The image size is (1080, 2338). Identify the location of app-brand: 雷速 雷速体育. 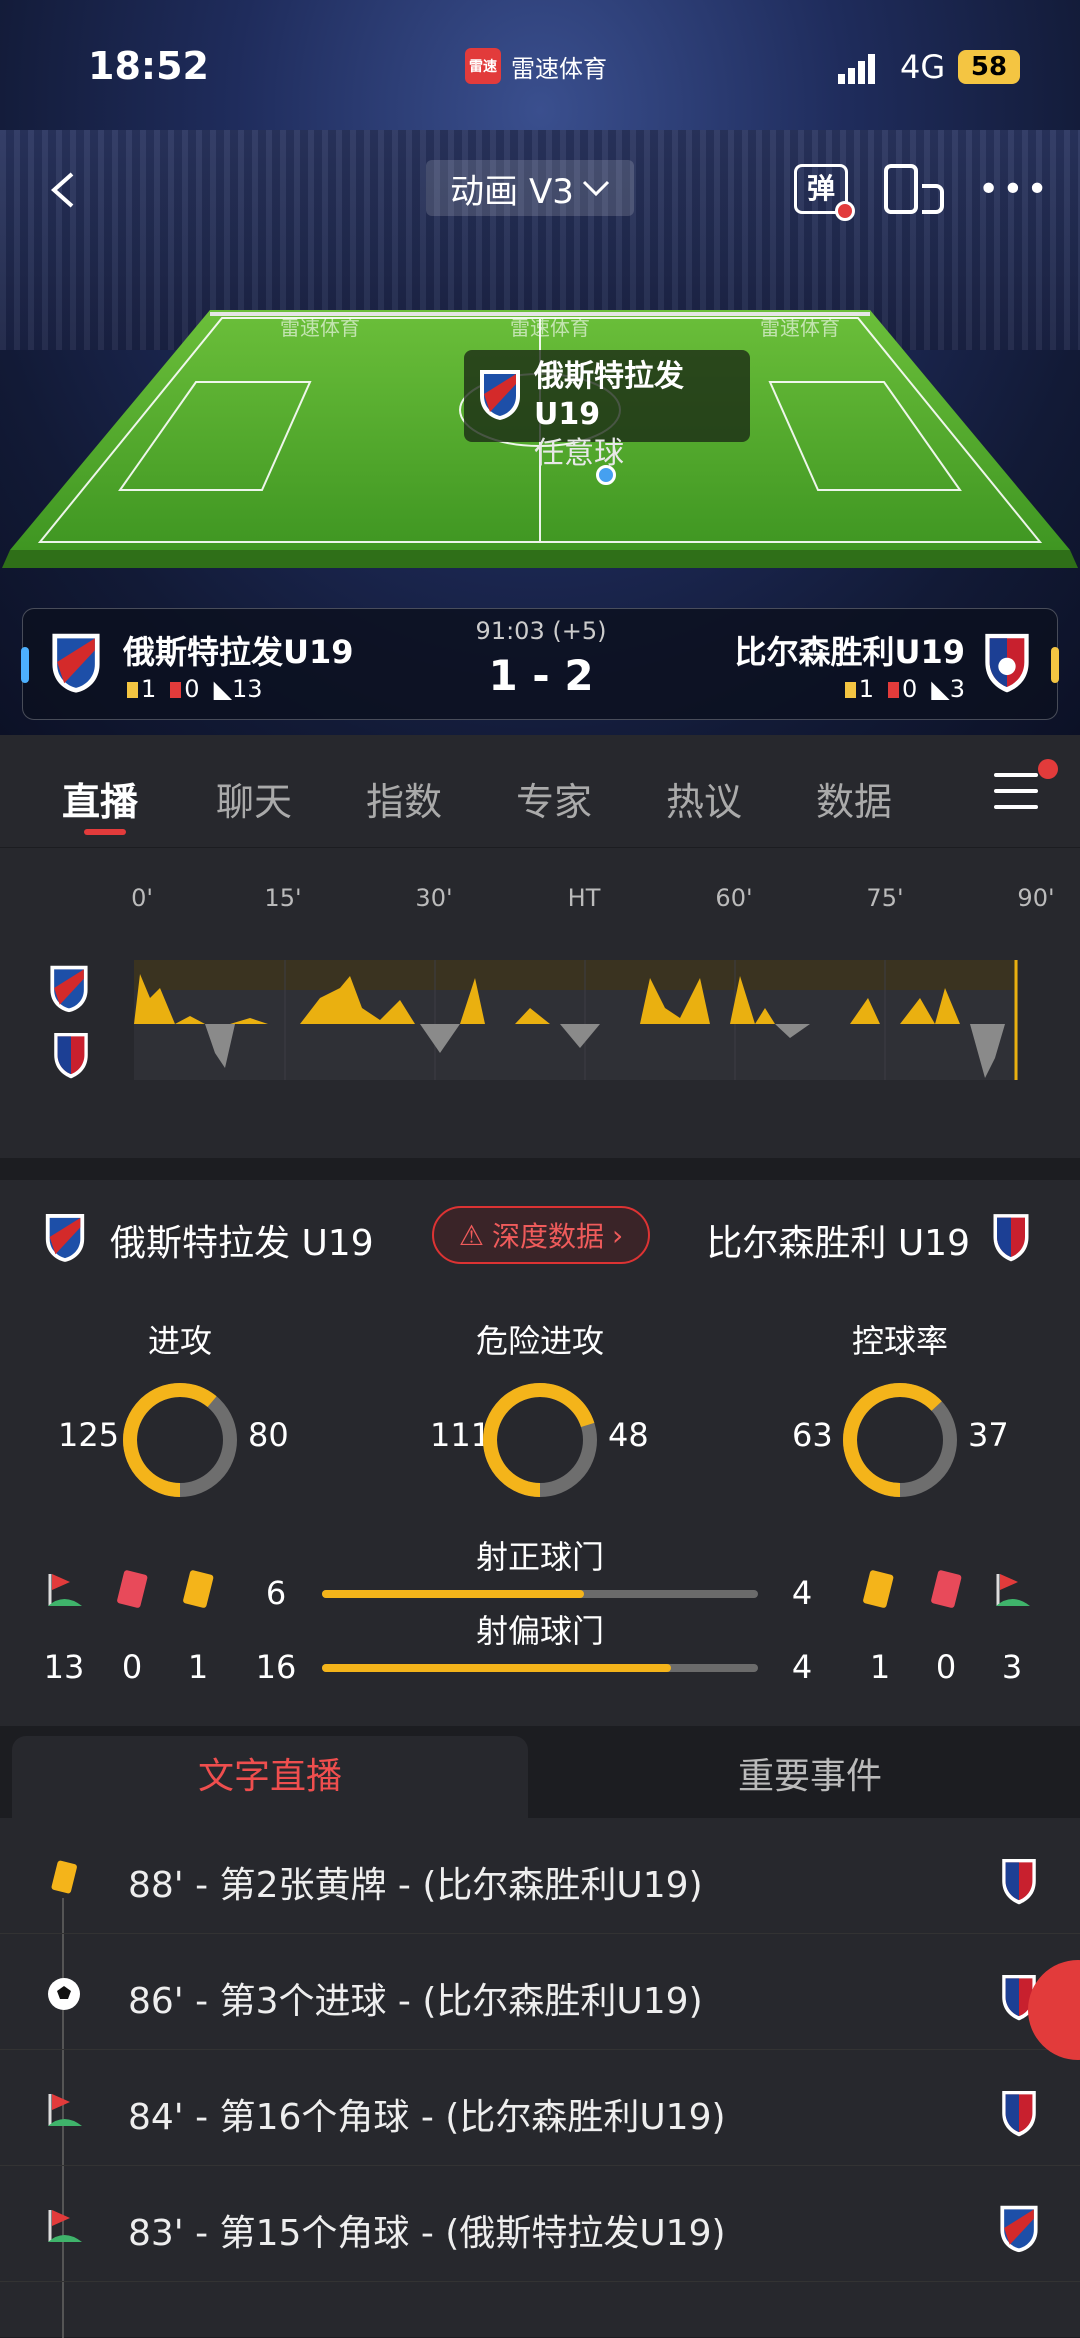
(536, 66).